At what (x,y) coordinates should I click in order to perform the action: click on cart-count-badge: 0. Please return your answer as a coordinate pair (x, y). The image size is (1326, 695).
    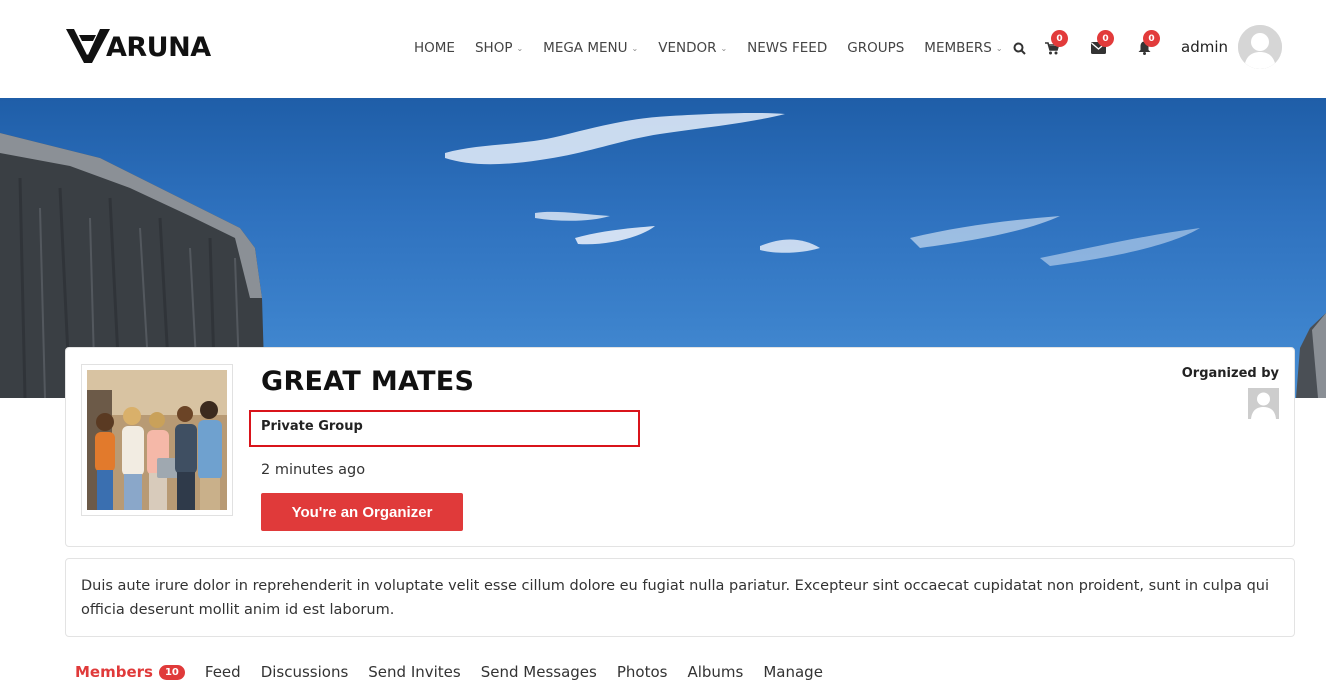
    Looking at the image, I should click on (1059, 38).